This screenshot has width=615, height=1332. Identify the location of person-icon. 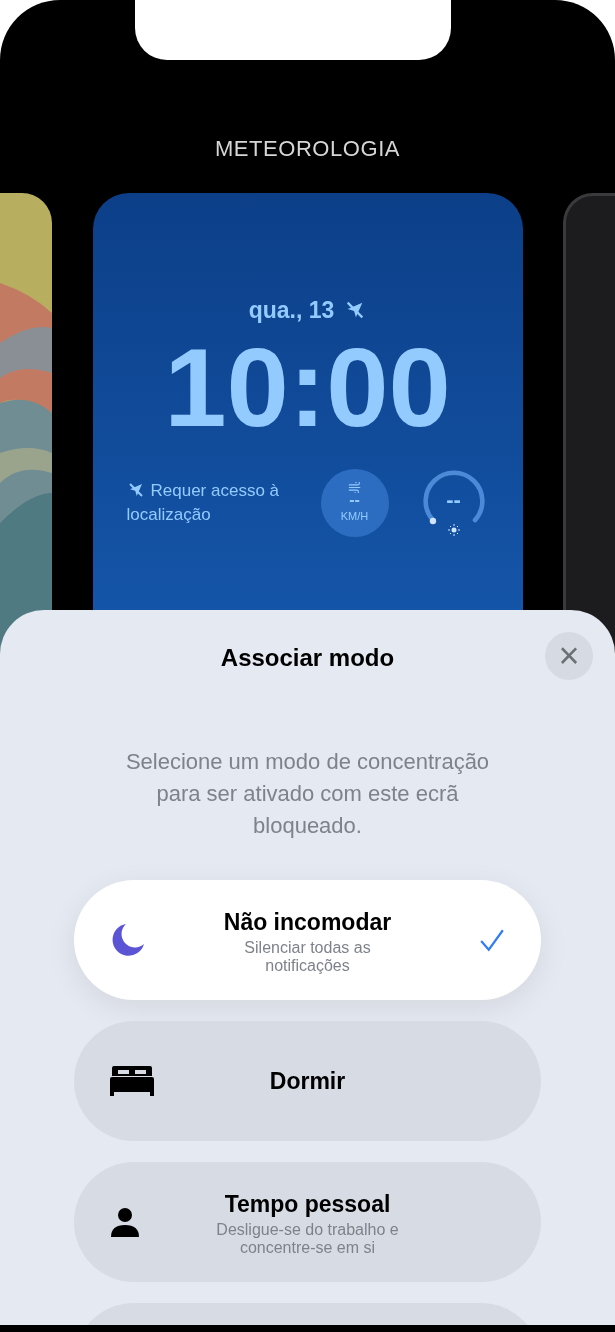
(125, 1222).